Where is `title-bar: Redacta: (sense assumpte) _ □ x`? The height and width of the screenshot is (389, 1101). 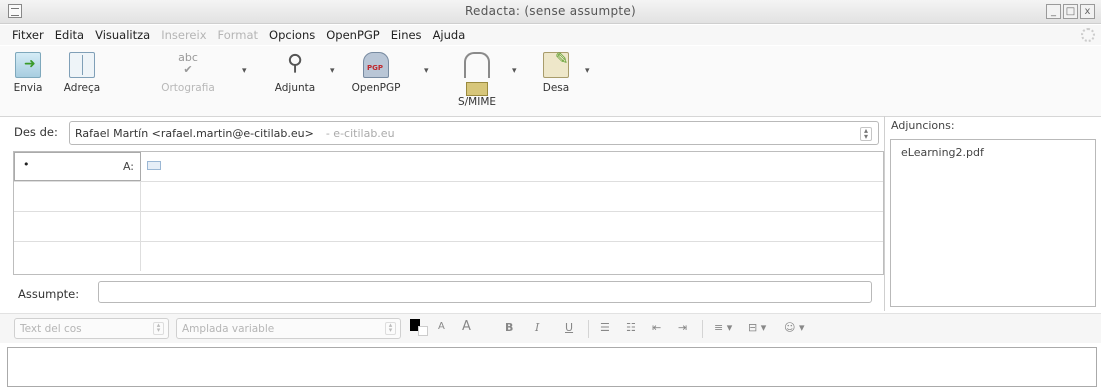
title-bar: Redacta: (sense assumpte) _ □ x is located at coordinates (550, 12).